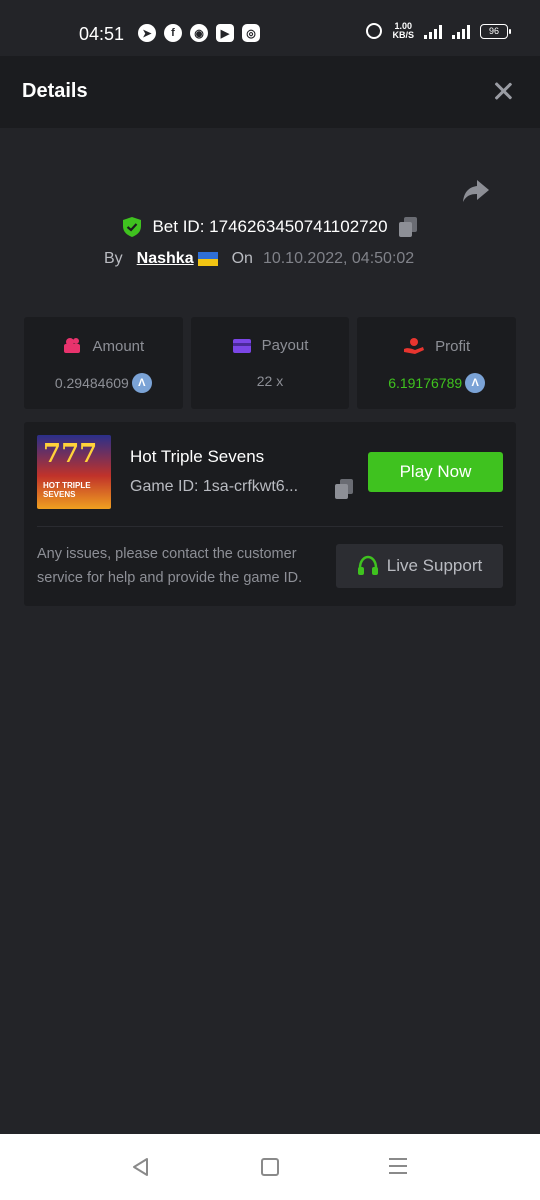 The height and width of the screenshot is (1200, 540). I want to click on payout-label: Payout, so click(285, 345).